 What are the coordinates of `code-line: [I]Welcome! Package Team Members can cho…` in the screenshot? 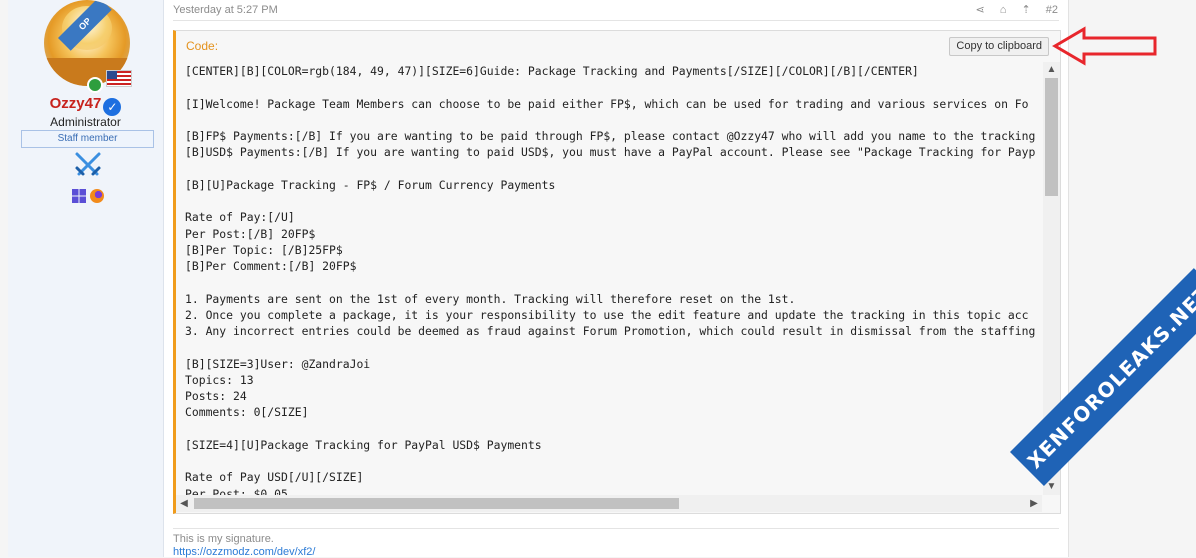 It's located at (607, 103).